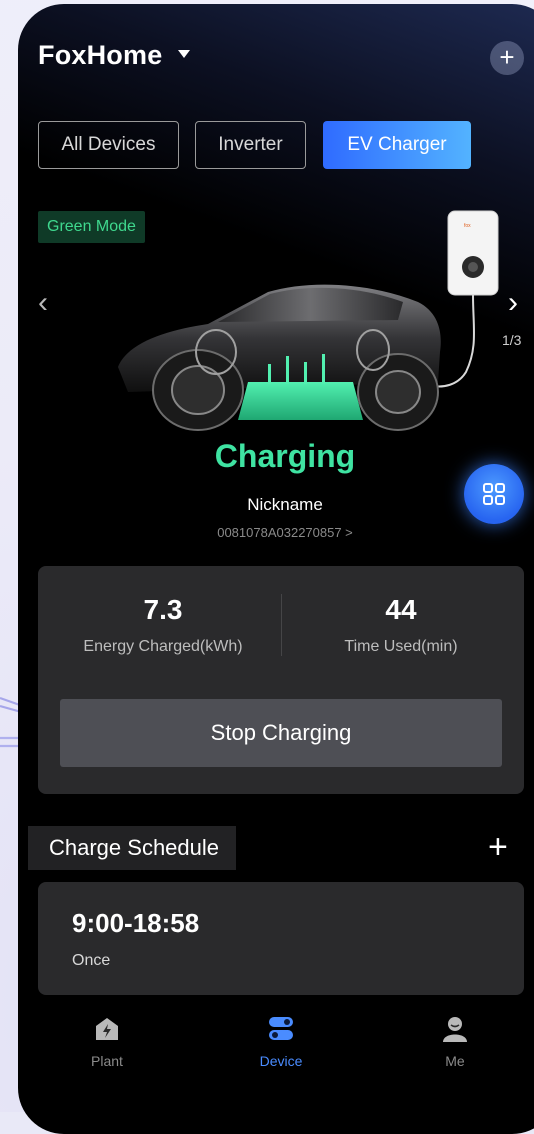  Describe the element at coordinates (91, 960) in the screenshot. I see `schedule-repeat: Once` at that location.